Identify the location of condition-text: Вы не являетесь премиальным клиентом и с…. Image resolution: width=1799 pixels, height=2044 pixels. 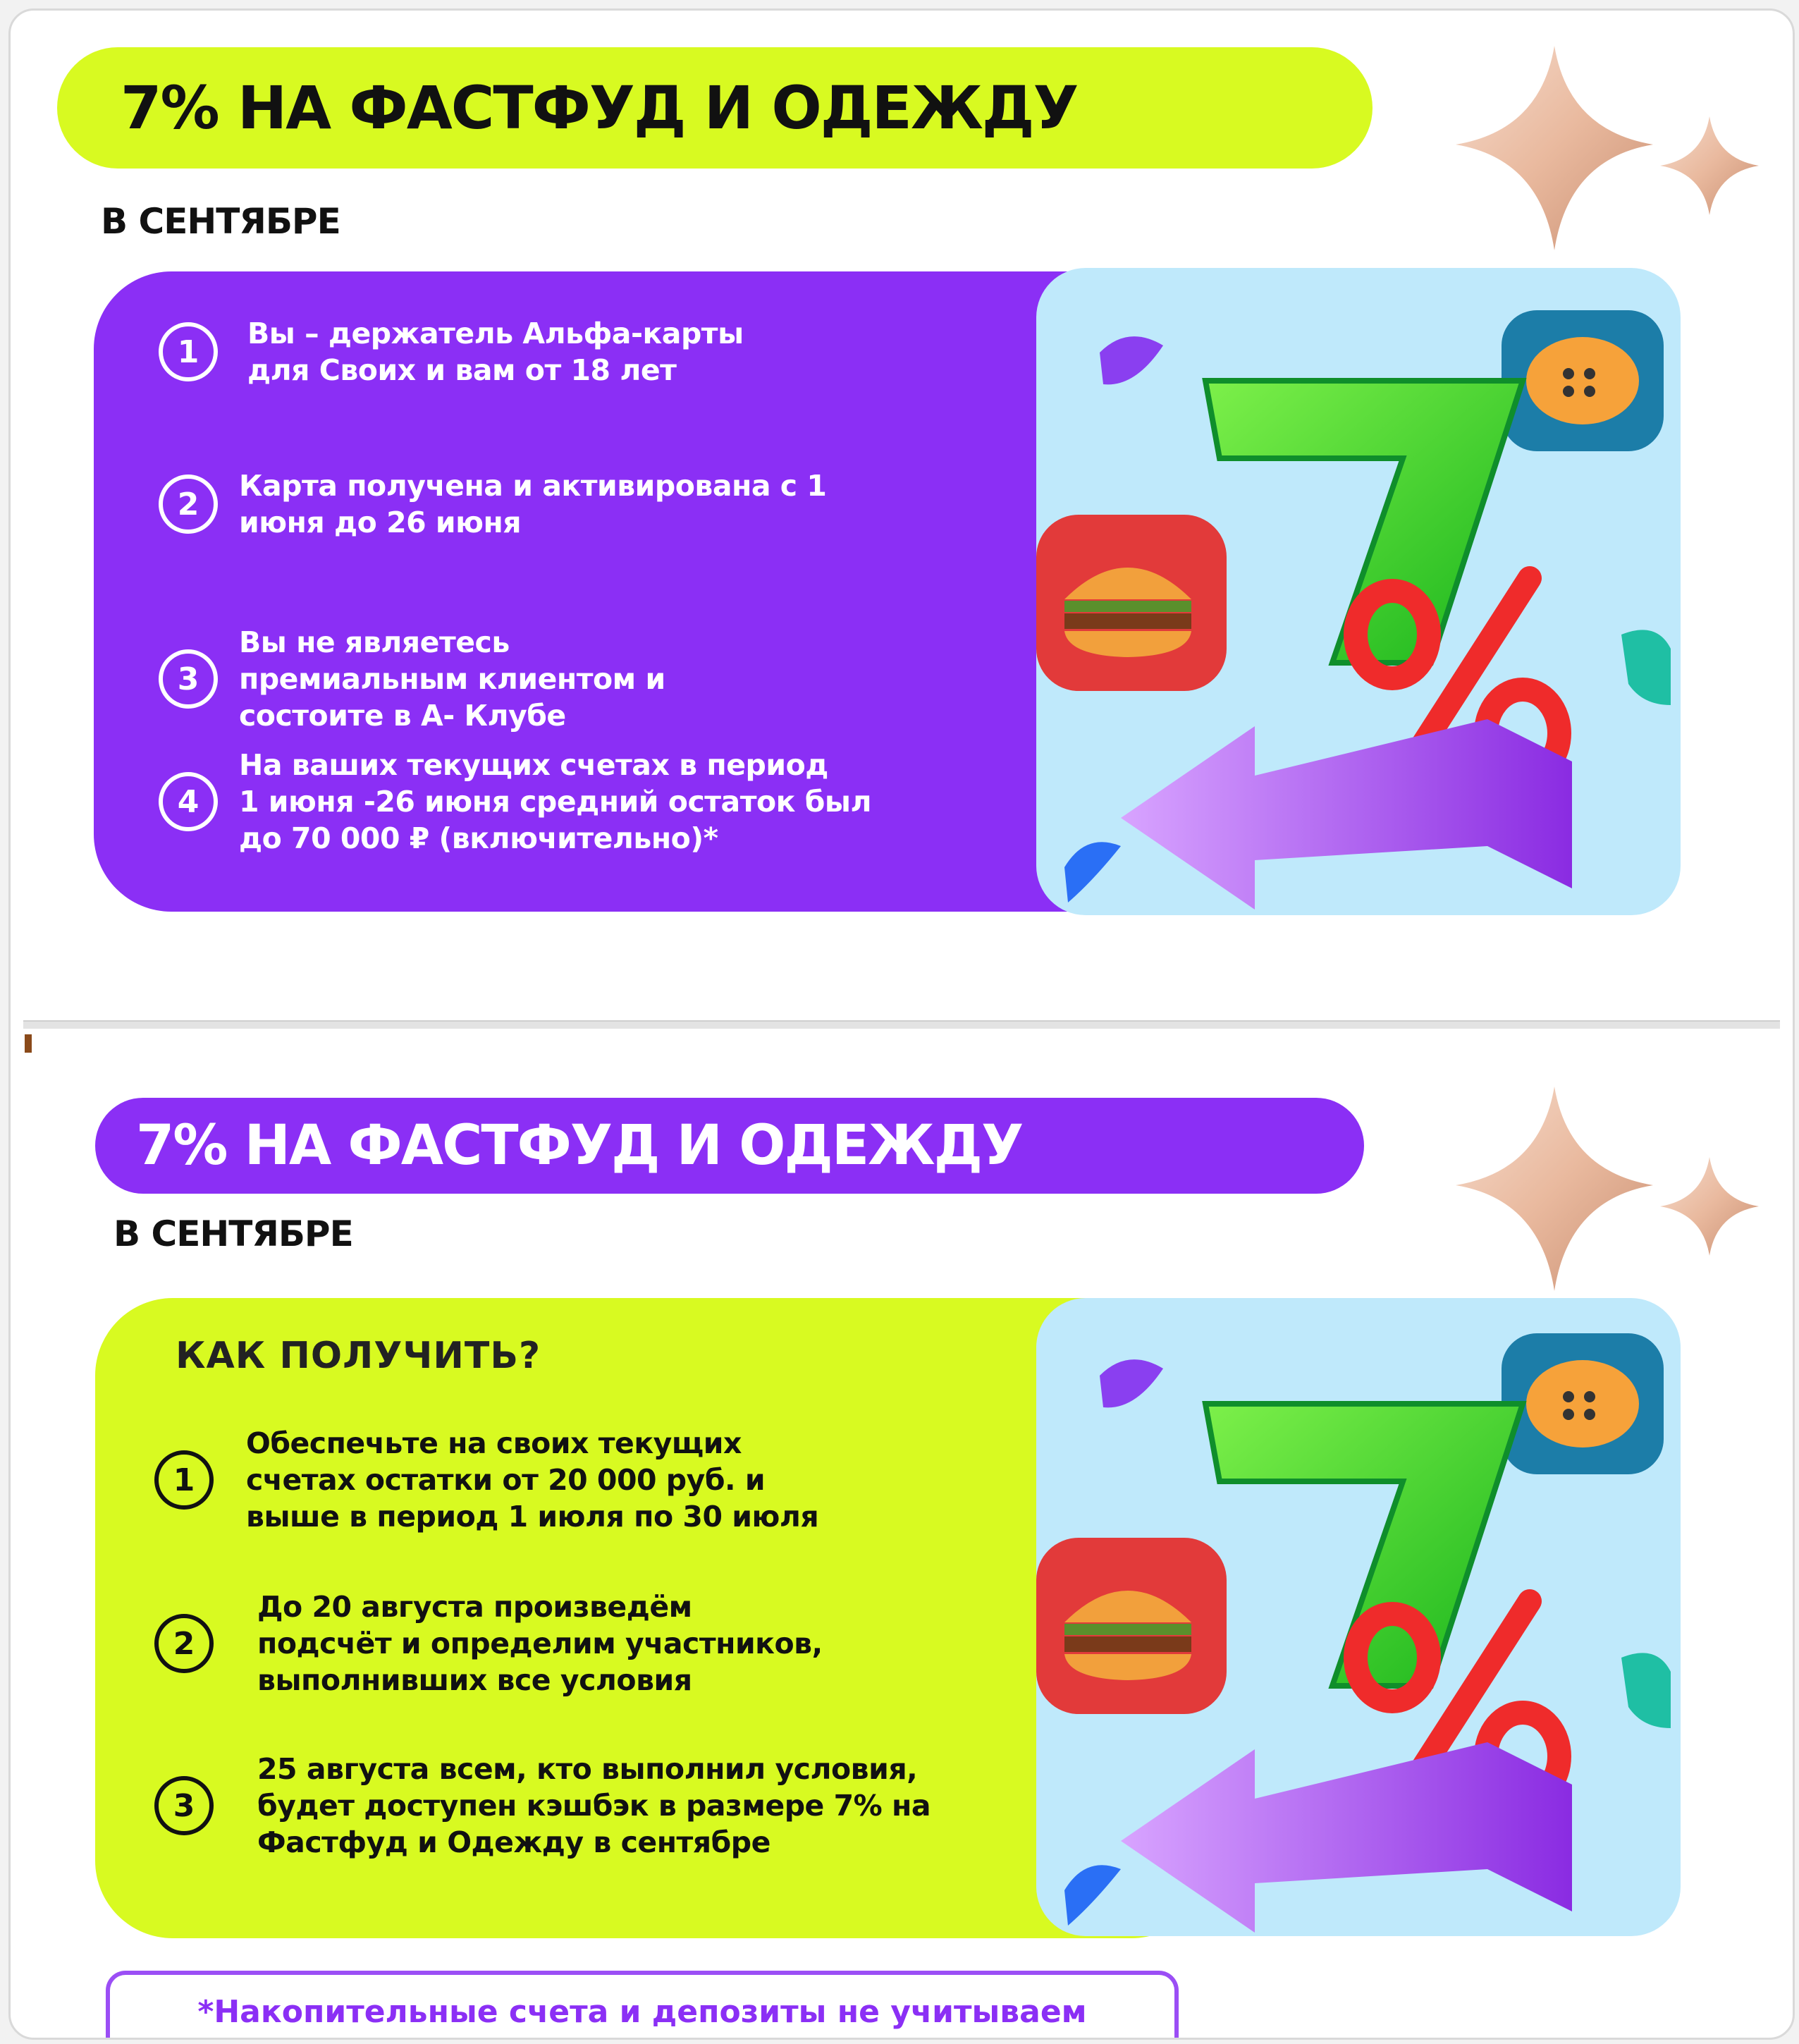
(452, 679).